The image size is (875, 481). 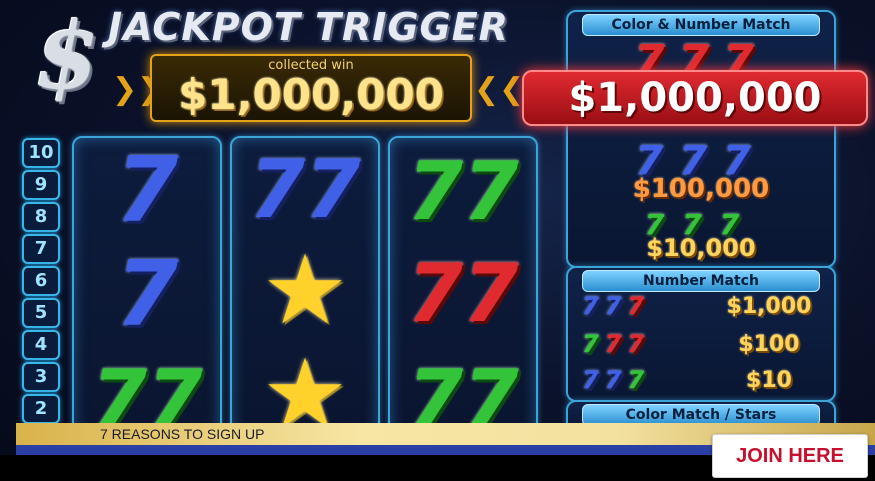 I want to click on chevron-left-icon: ❮❮, so click(x=499, y=89).